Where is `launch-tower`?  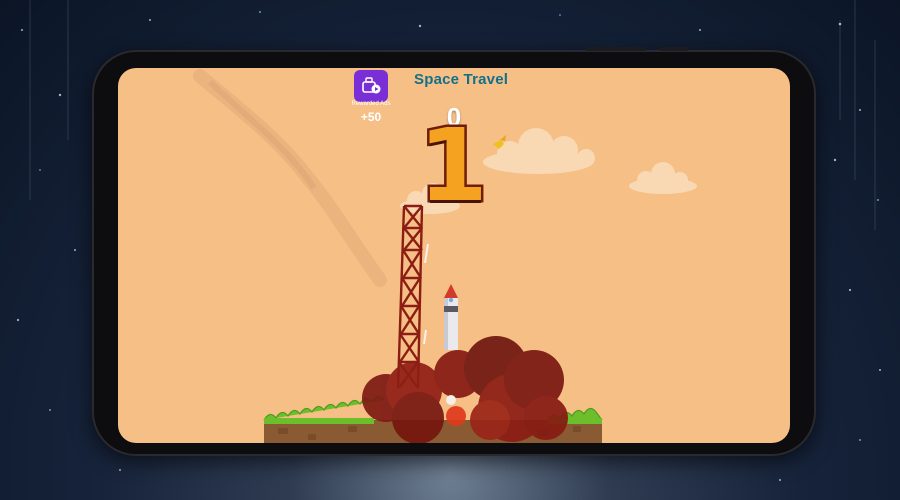 launch-tower is located at coordinates (410, 296).